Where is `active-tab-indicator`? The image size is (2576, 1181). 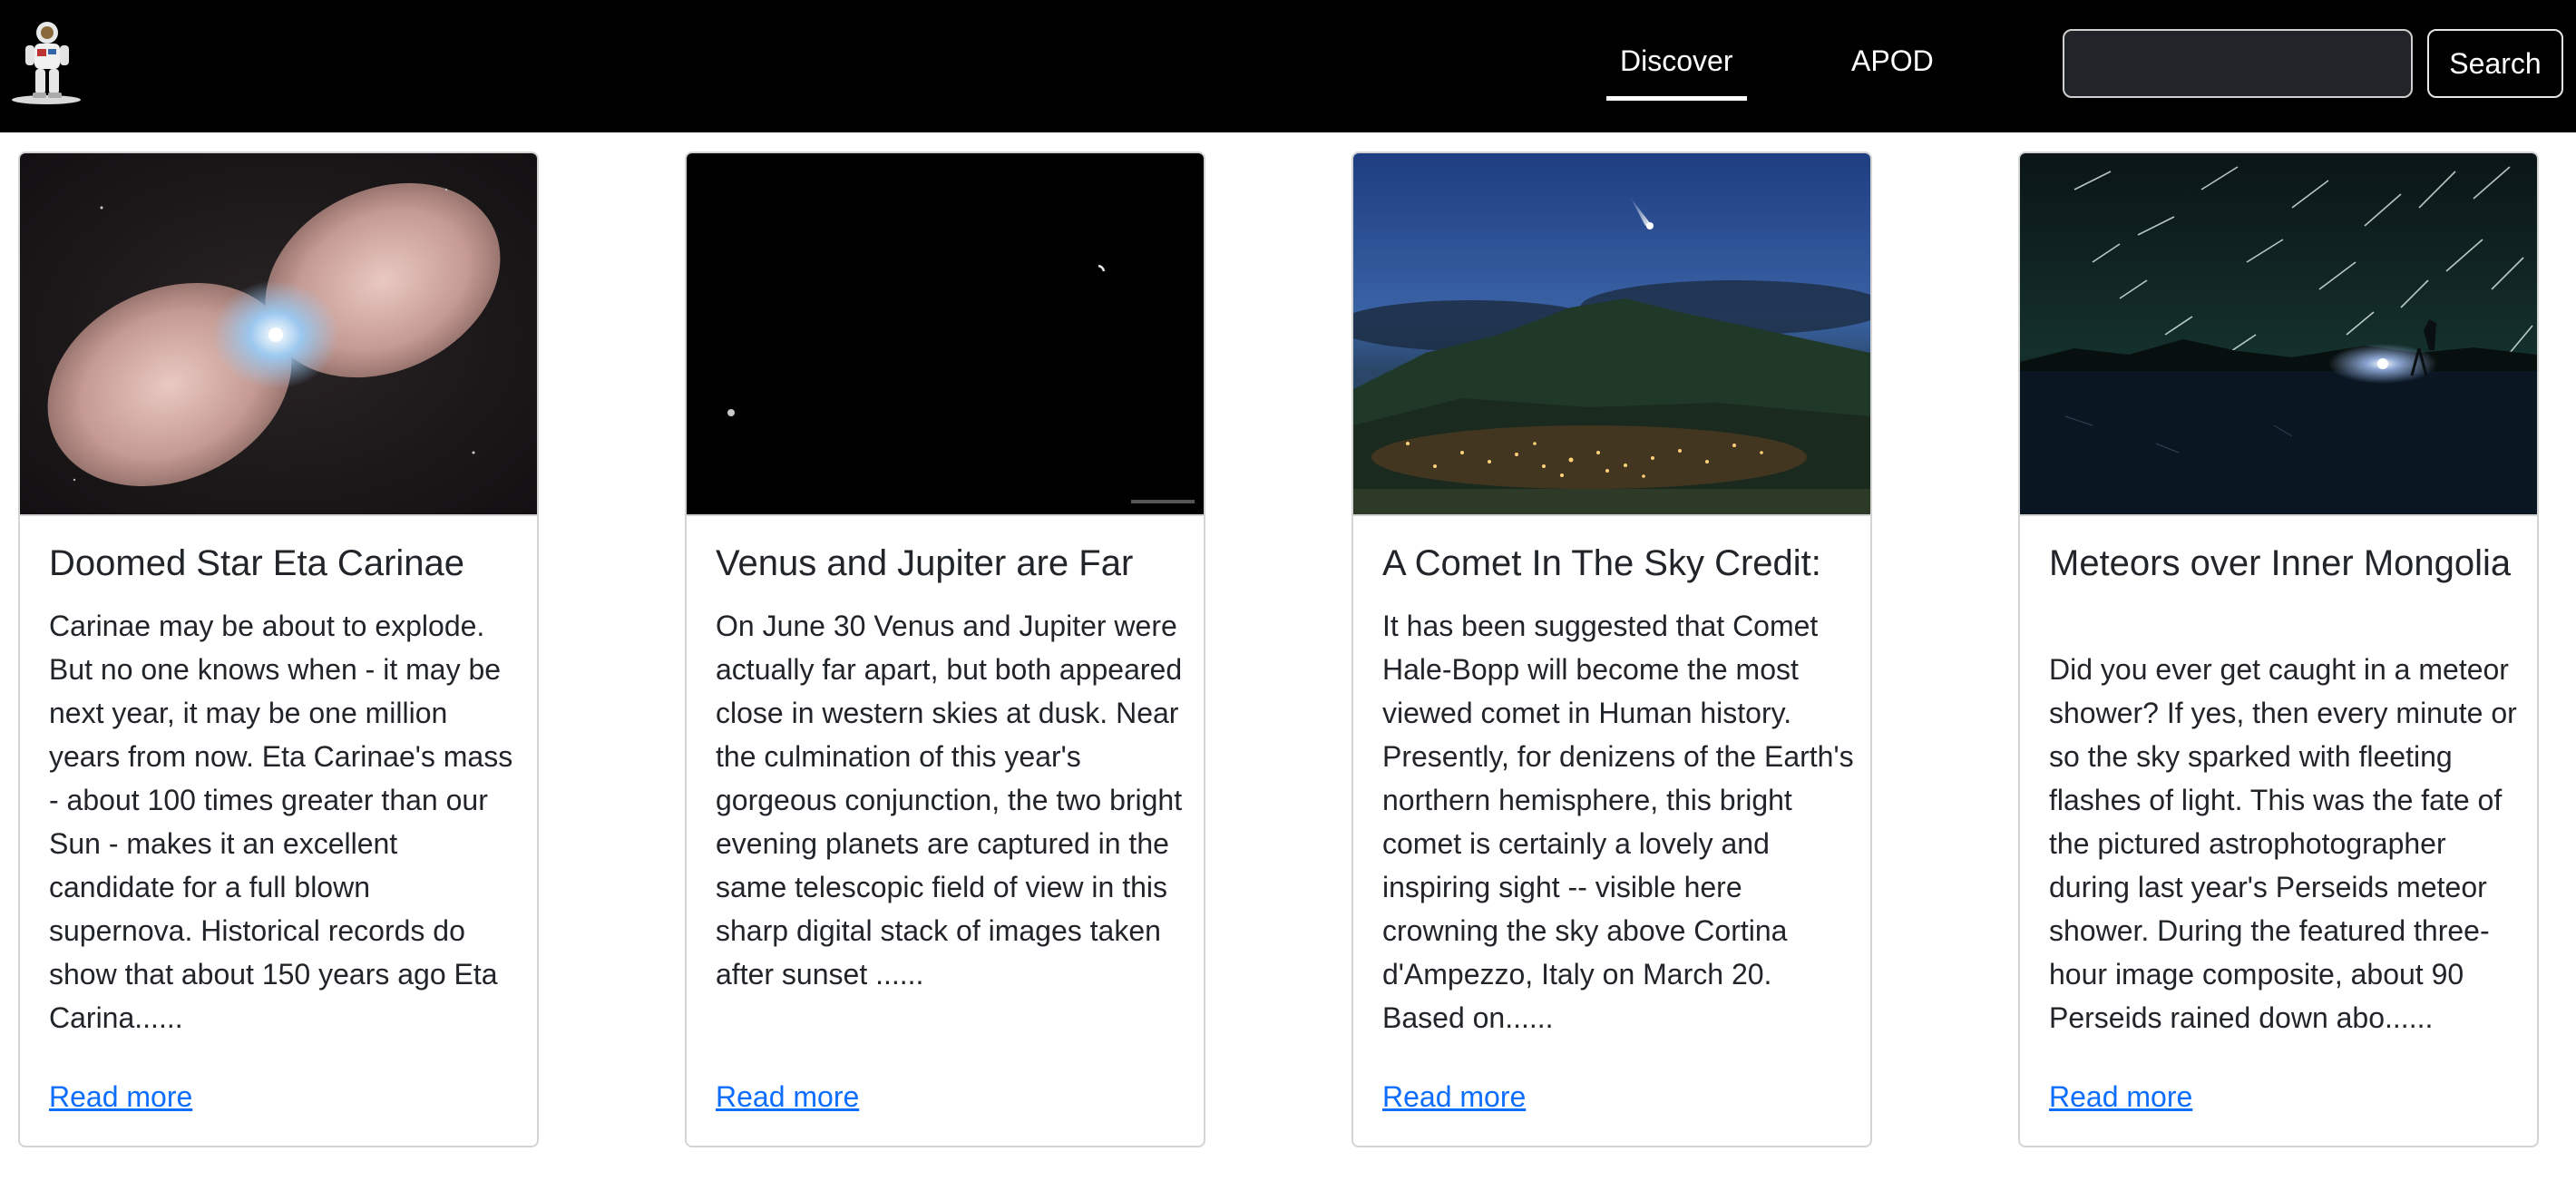 active-tab-indicator is located at coordinates (1676, 99).